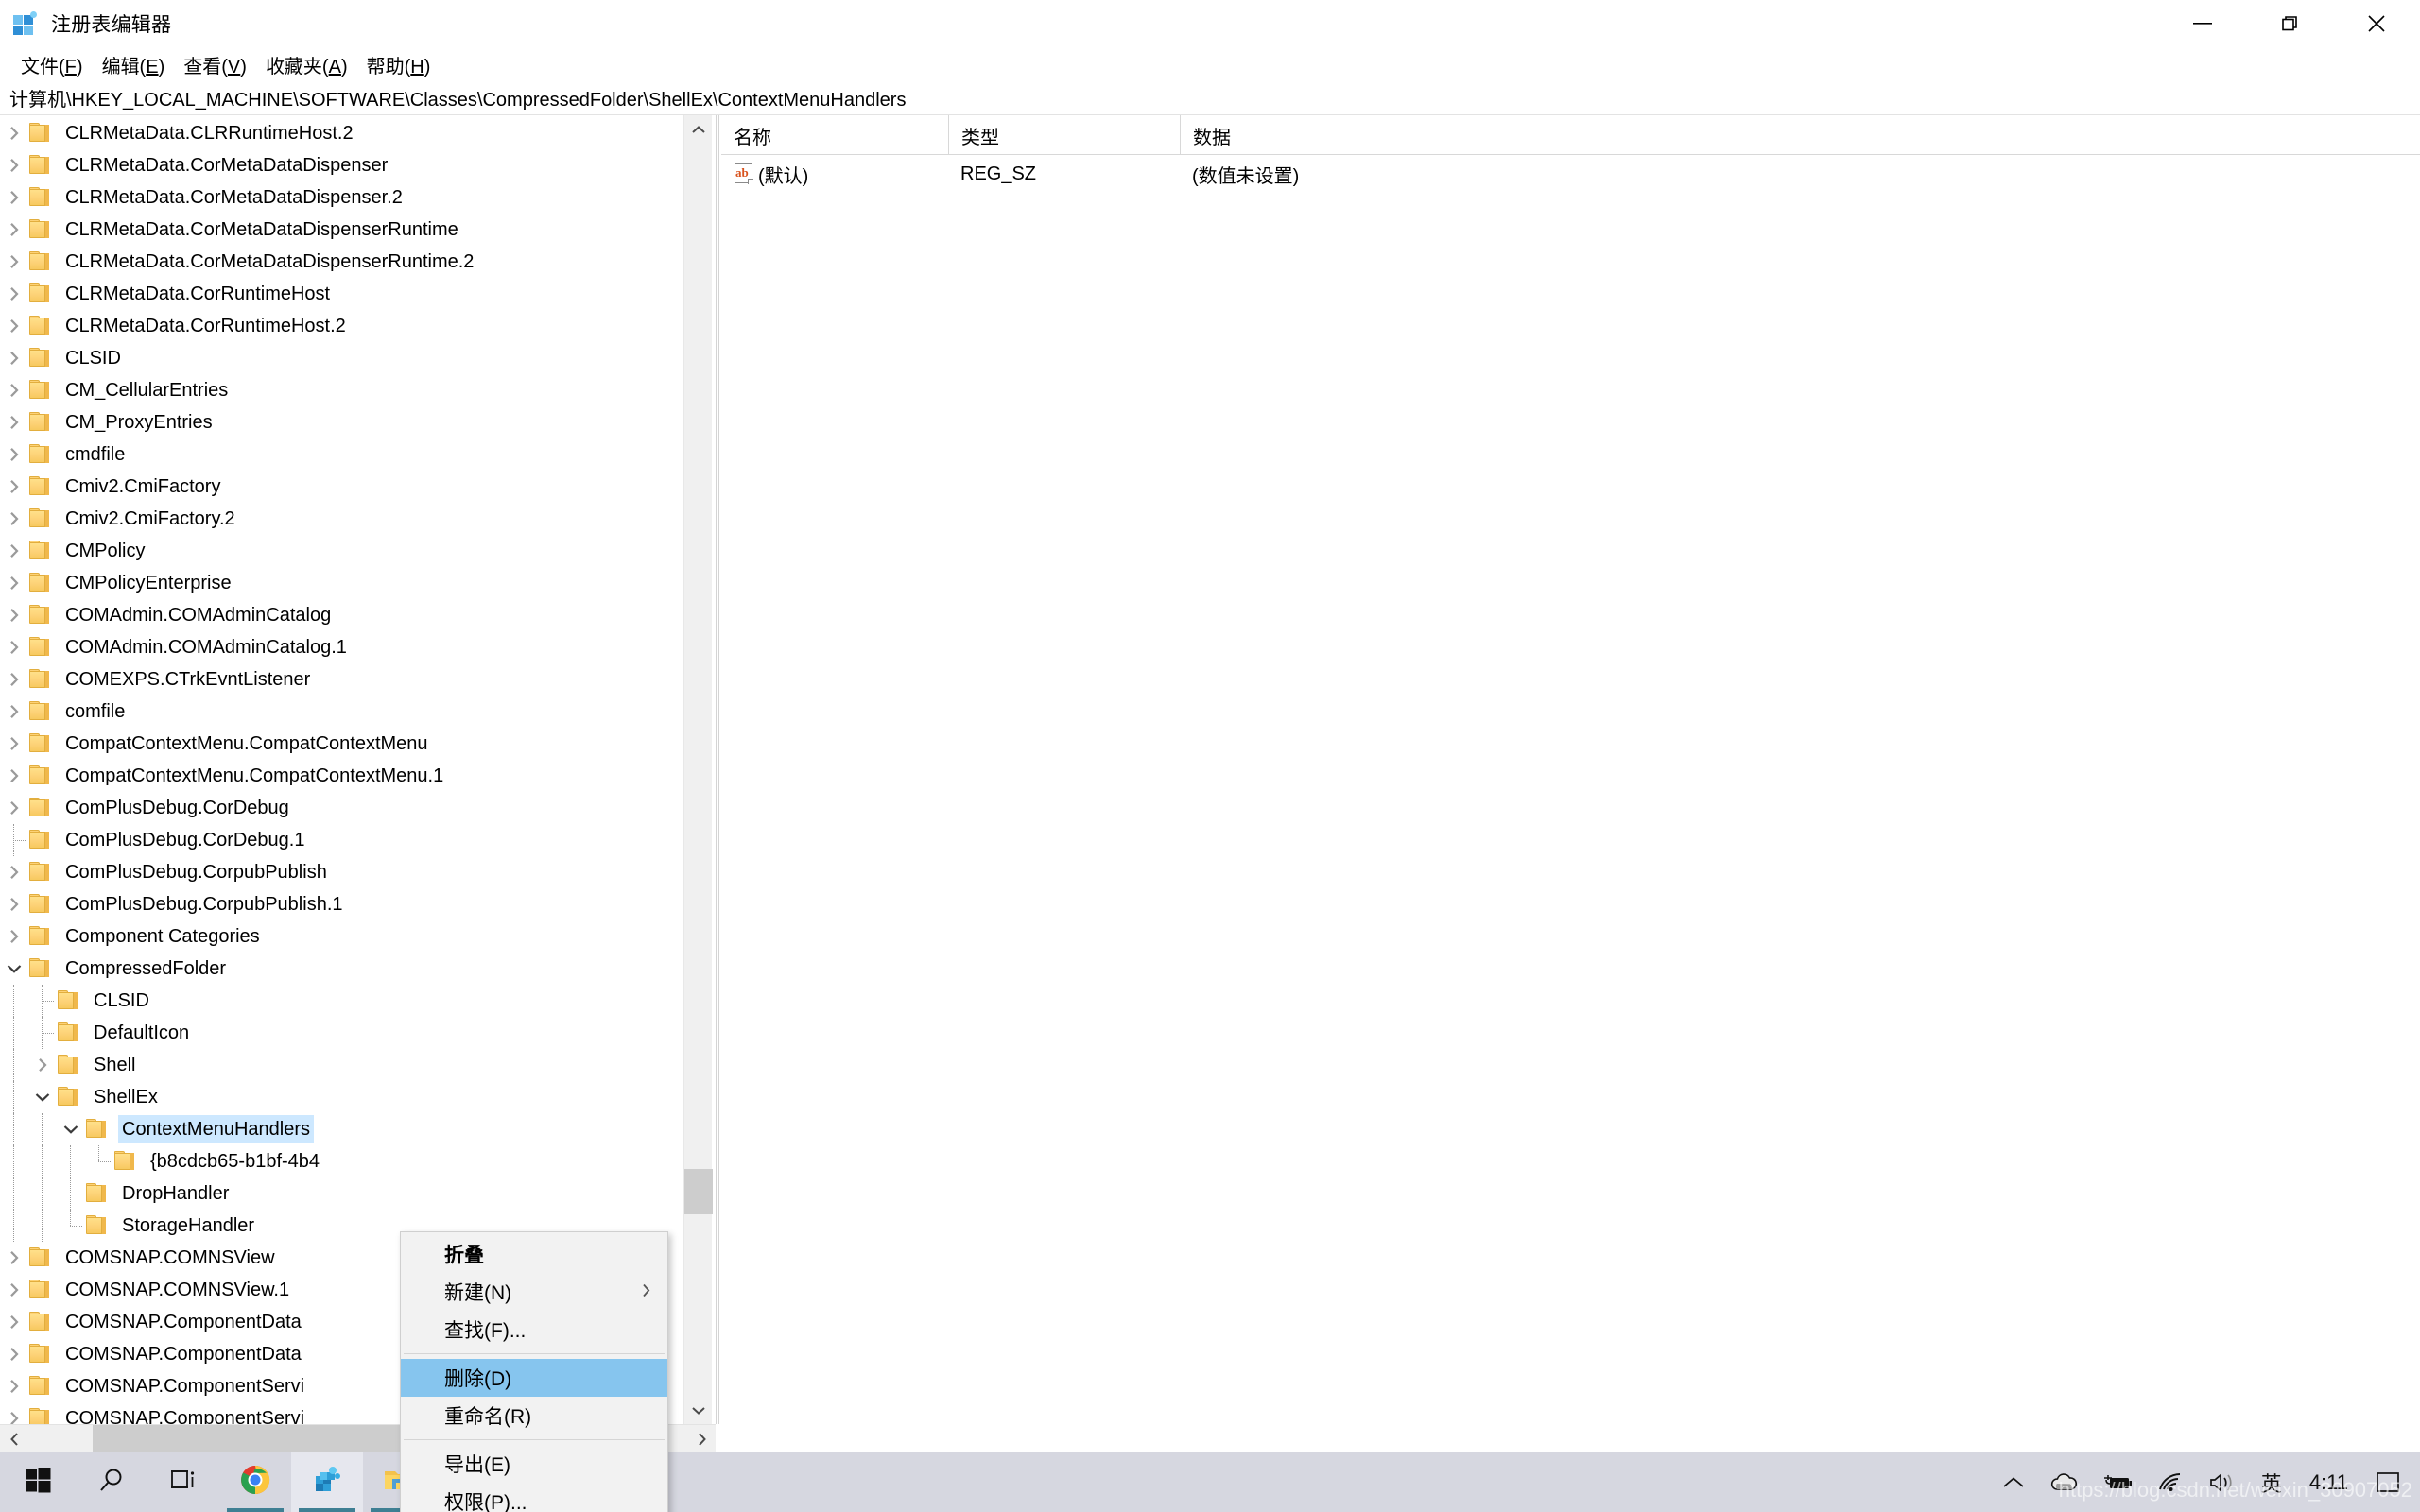  Describe the element at coordinates (2387, 1482) in the screenshot. I see `action-center-button` at that location.